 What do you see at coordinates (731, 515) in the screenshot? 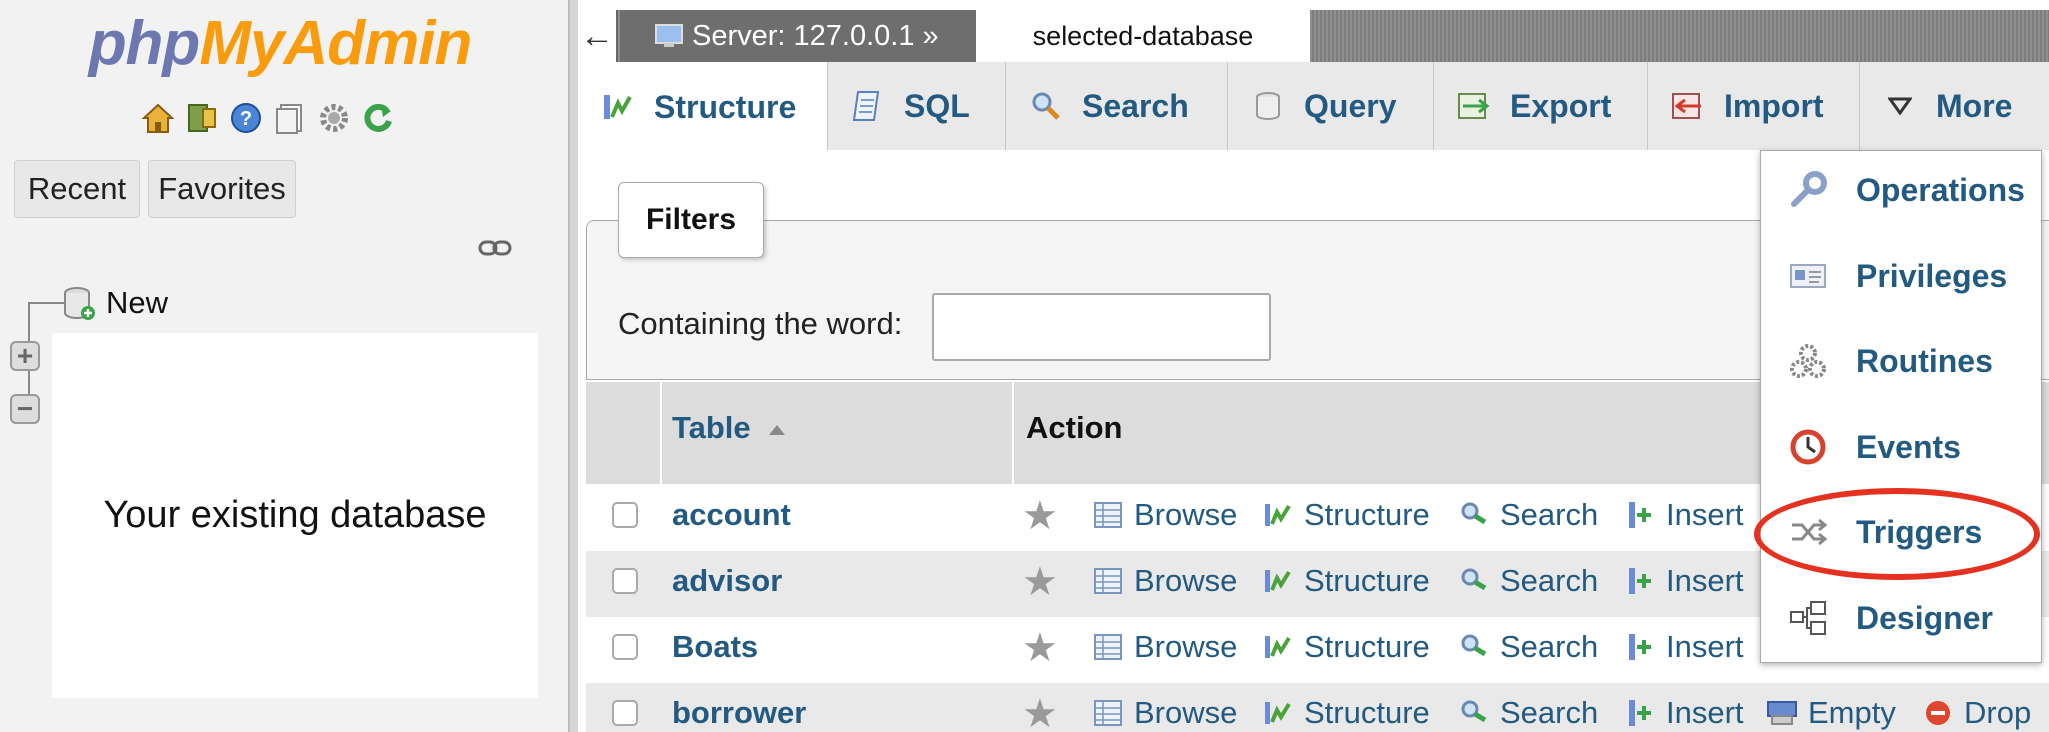
I see `table-name-link: account` at bounding box center [731, 515].